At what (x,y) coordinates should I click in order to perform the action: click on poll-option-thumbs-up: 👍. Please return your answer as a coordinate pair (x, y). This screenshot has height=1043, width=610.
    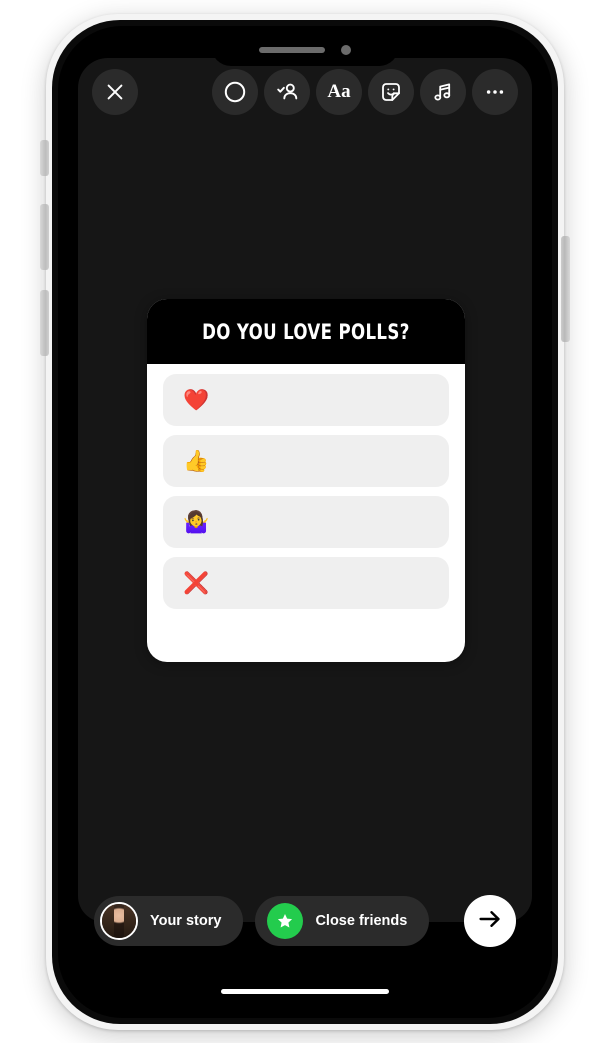
    Looking at the image, I should click on (306, 461).